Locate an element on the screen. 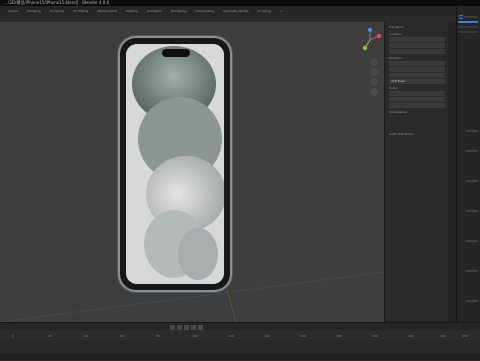  frame-label: 200 is located at coordinates (375, 336).